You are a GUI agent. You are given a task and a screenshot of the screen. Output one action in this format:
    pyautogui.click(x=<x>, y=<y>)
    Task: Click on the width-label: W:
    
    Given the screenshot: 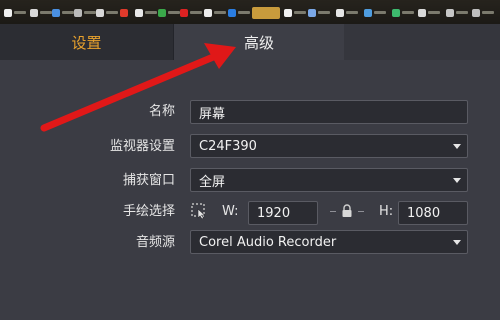 What is the action you would take?
    pyautogui.click(x=230, y=211)
    